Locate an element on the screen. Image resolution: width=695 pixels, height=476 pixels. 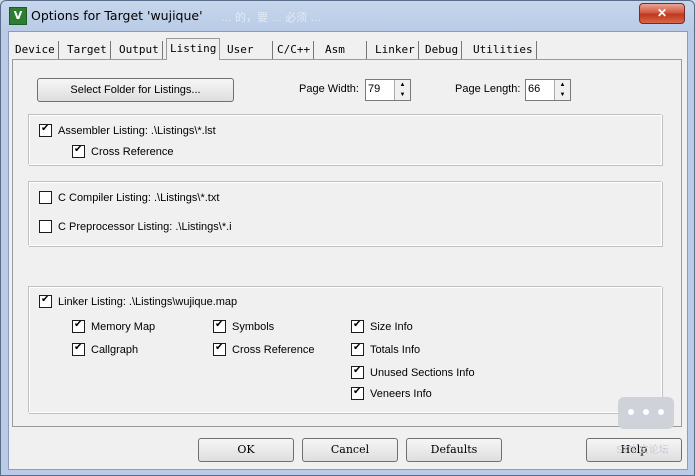
page-length-label: Page Length: is located at coordinates (488, 89).